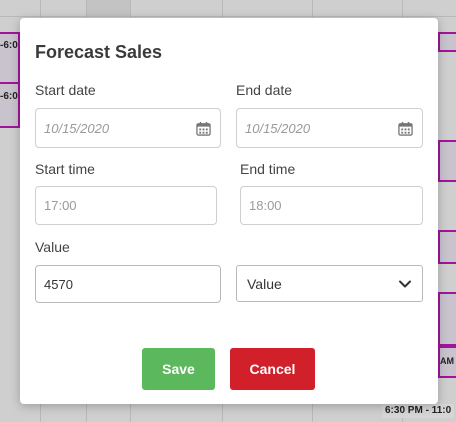 The image size is (456, 422). I want to click on calendar-event-time: AM, so click(447, 361).